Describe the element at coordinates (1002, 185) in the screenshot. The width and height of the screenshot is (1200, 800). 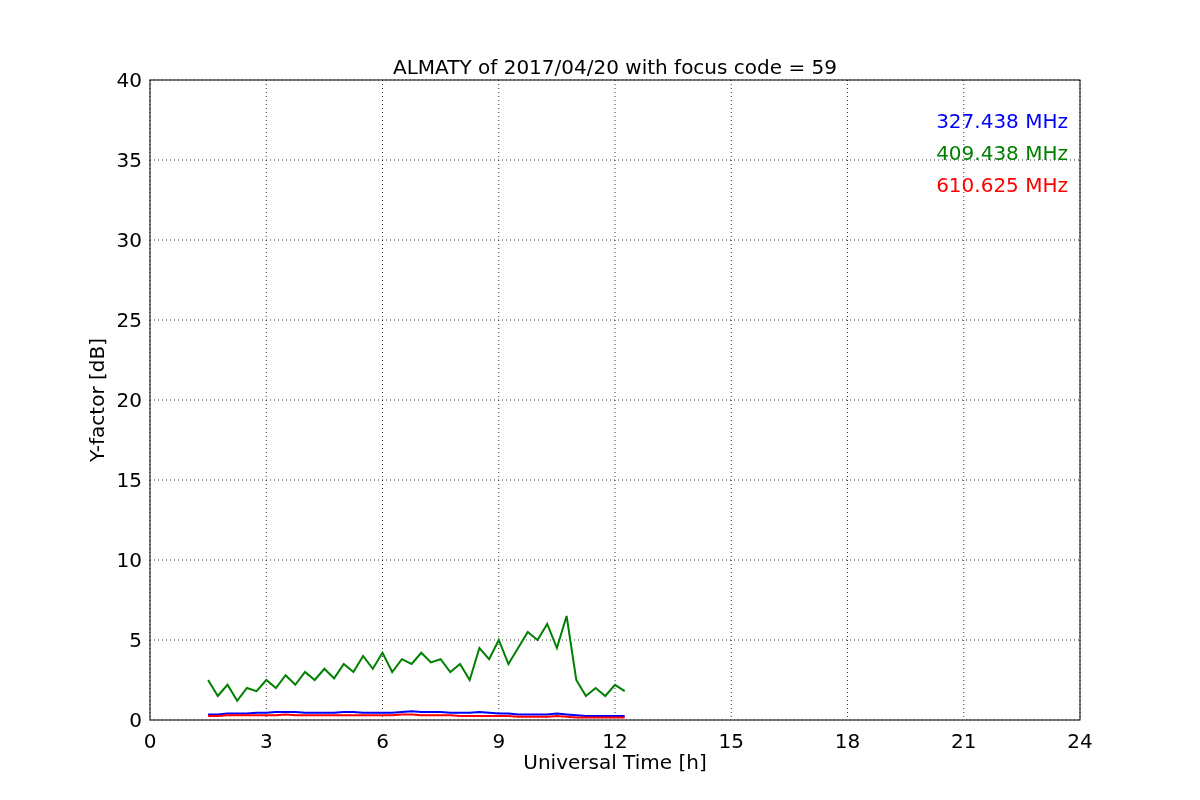
I see `legend-label: 610.625 MHz` at that location.